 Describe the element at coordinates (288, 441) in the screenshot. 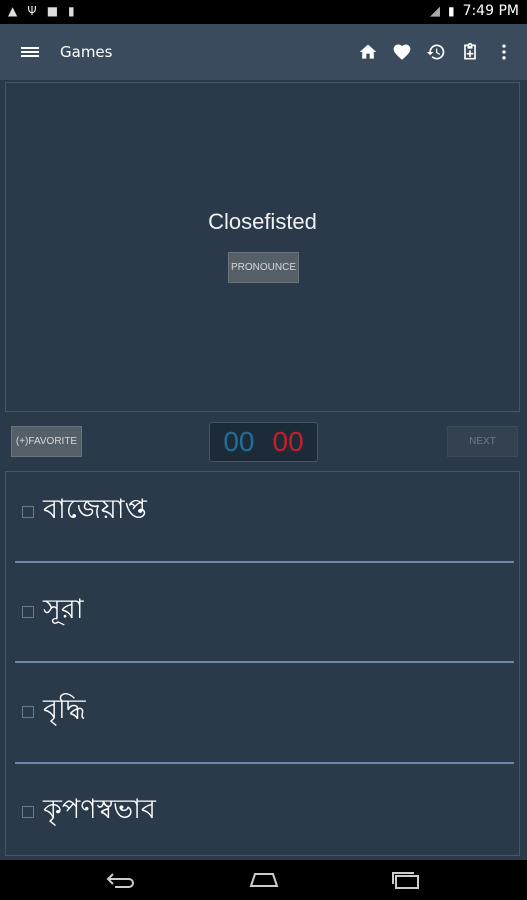

I see `wrong-score: 00` at that location.